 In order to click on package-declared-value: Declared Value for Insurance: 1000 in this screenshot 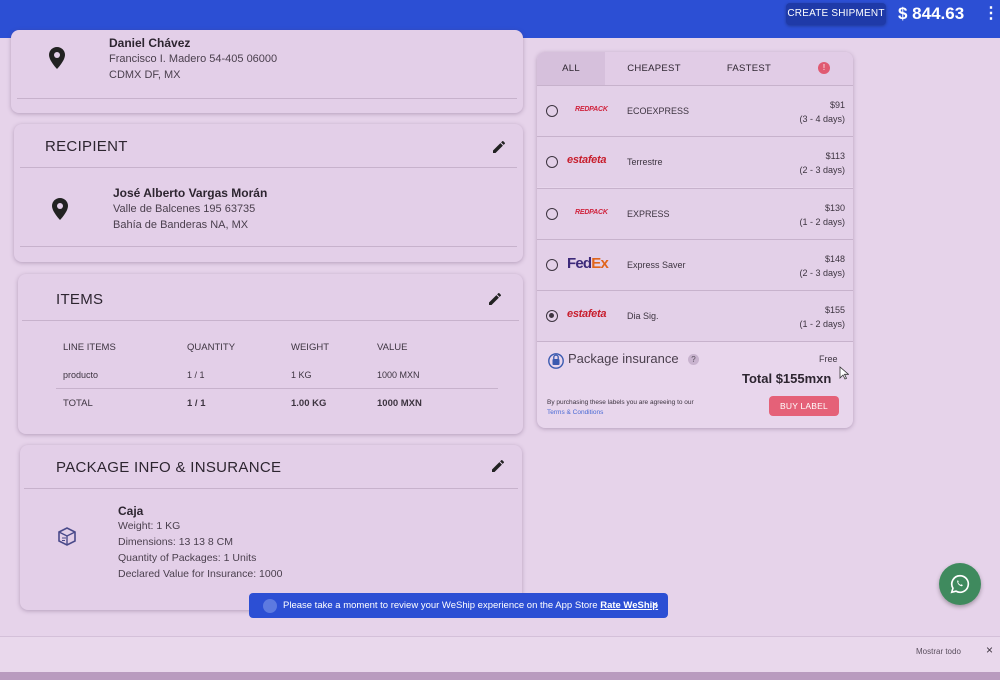, I will do `click(200, 574)`.